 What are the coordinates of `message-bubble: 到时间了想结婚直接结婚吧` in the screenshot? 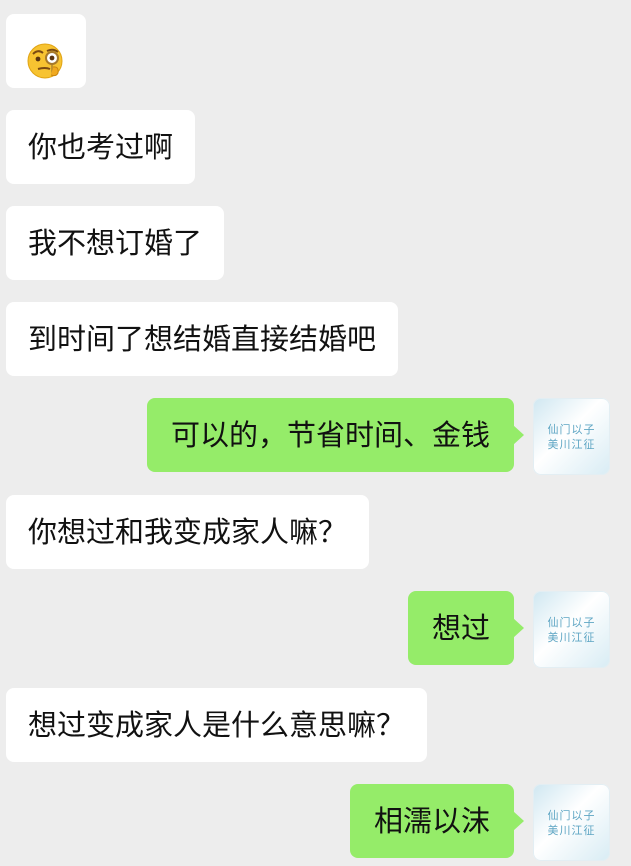 It's located at (202, 339).